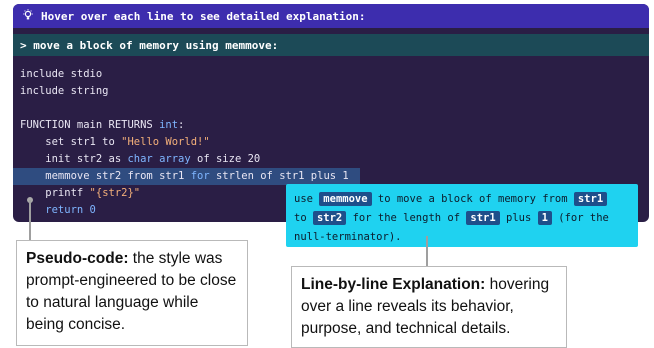  What do you see at coordinates (105, 176) in the screenshot?
I see `code-text: memmove str2 from str1` at bounding box center [105, 176].